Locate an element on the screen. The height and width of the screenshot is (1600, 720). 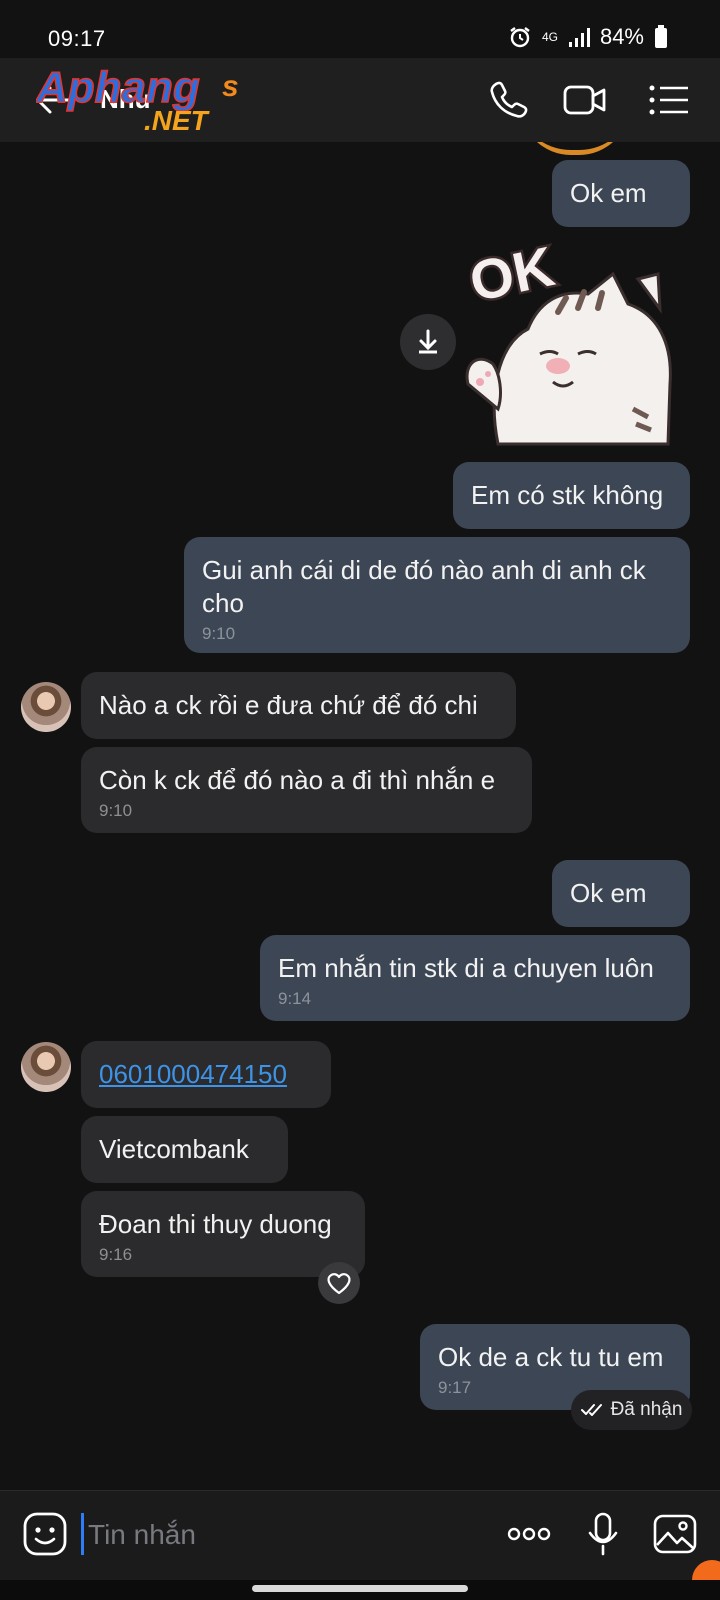
status-bar: 09:17 4G 84% is located at coordinates (360, 29).